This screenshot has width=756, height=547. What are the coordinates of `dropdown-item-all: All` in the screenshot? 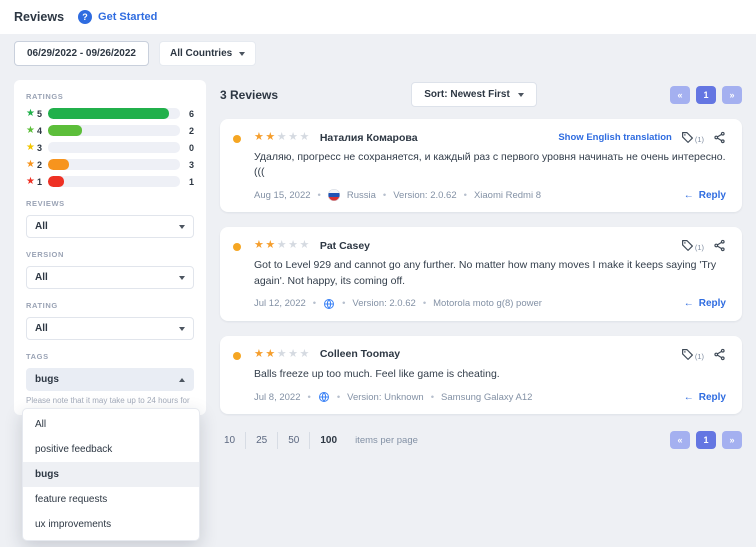 It's located at (111, 424).